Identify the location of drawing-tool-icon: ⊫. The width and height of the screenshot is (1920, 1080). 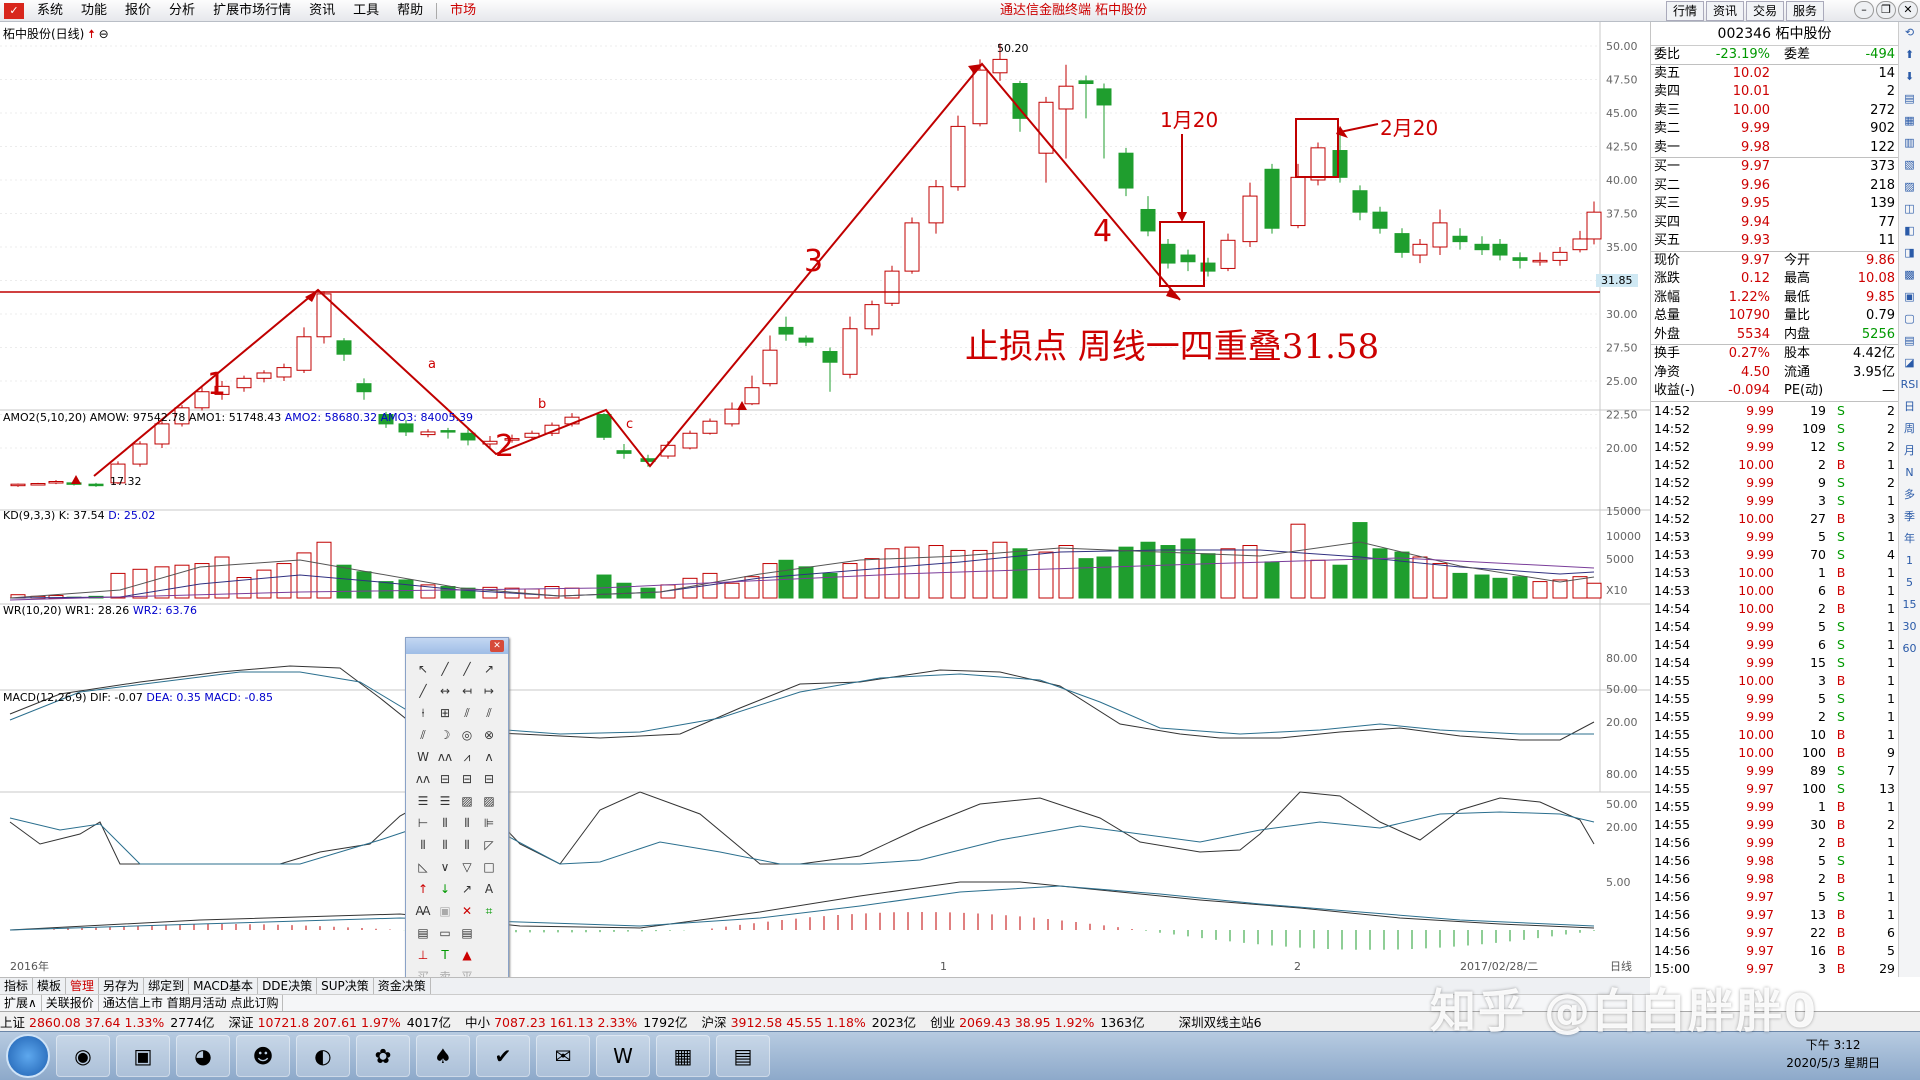
(489, 823).